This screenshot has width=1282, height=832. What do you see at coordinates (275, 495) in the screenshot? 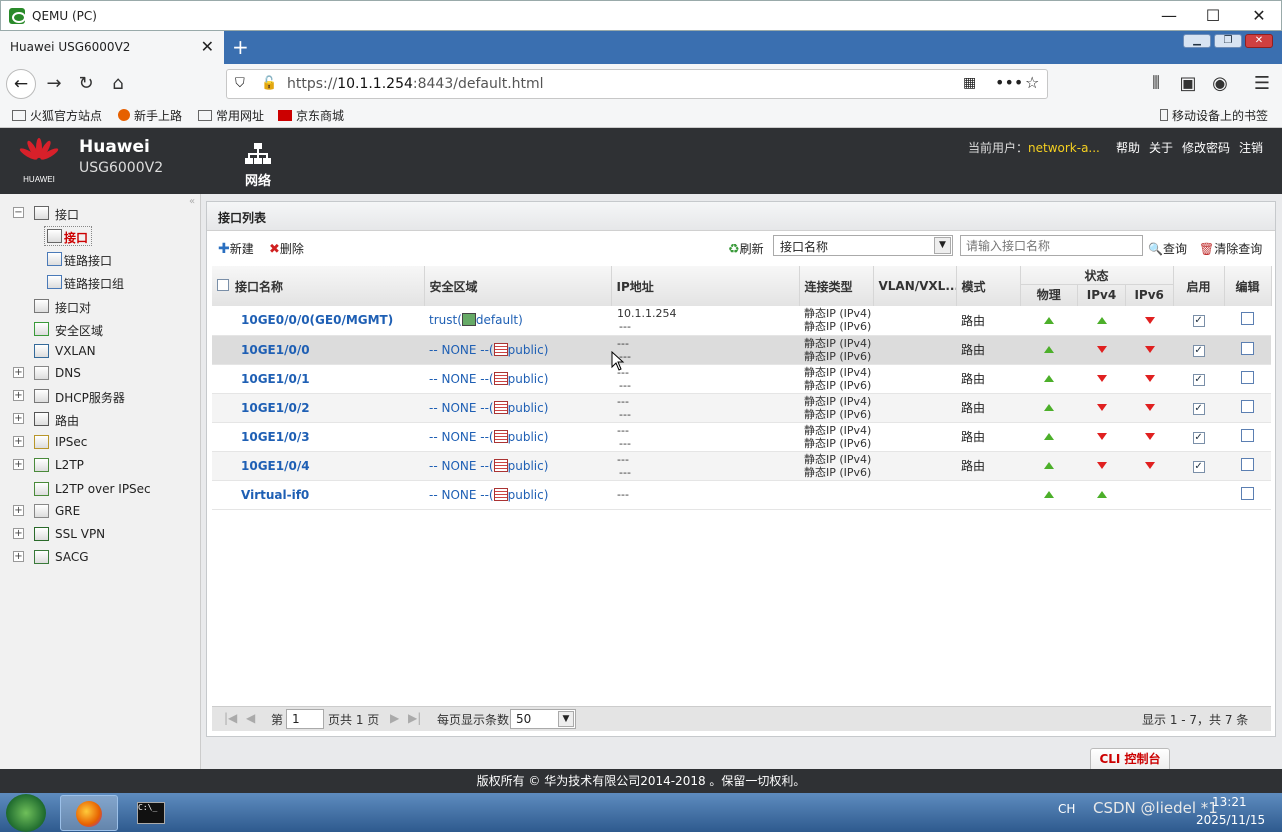
I see `interface-link: Virtual-if0` at bounding box center [275, 495].